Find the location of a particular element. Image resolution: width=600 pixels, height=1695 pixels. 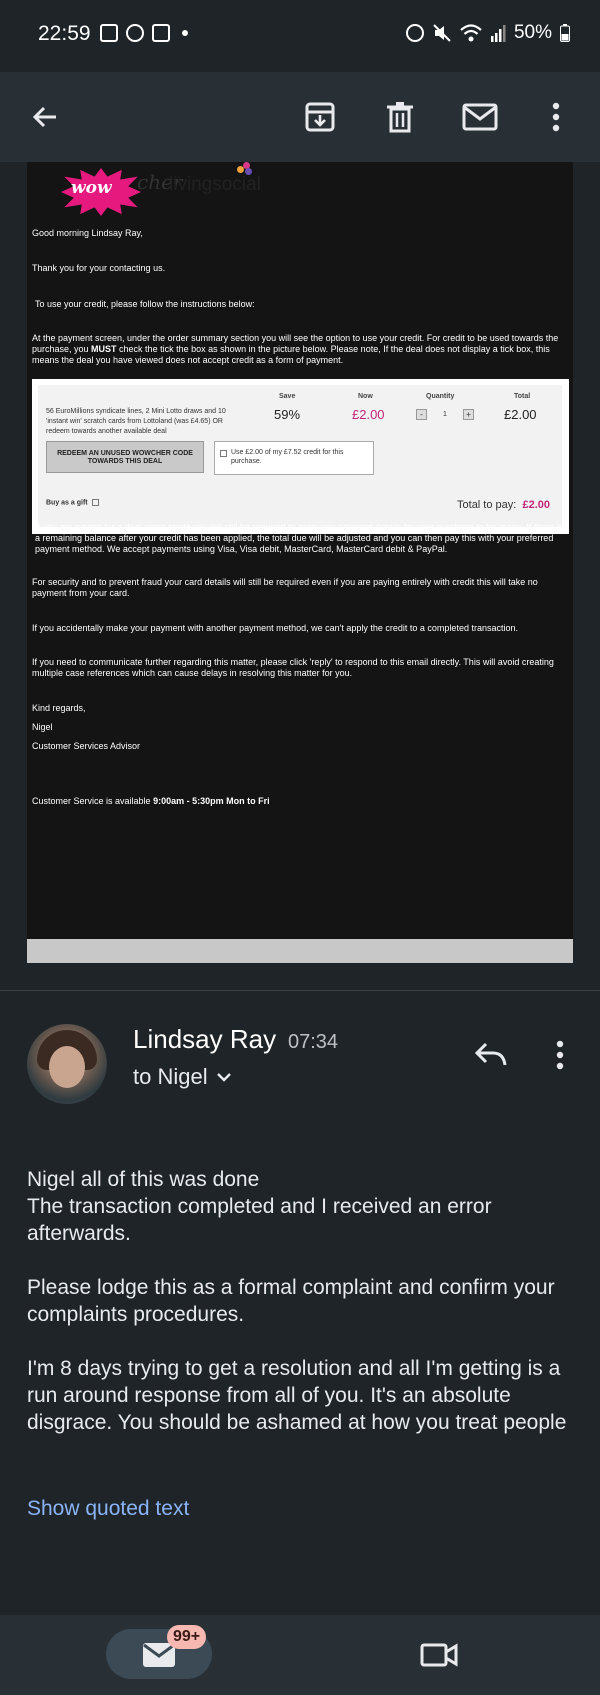

message-time: 07:34 is located at coordinates (313, 1042).